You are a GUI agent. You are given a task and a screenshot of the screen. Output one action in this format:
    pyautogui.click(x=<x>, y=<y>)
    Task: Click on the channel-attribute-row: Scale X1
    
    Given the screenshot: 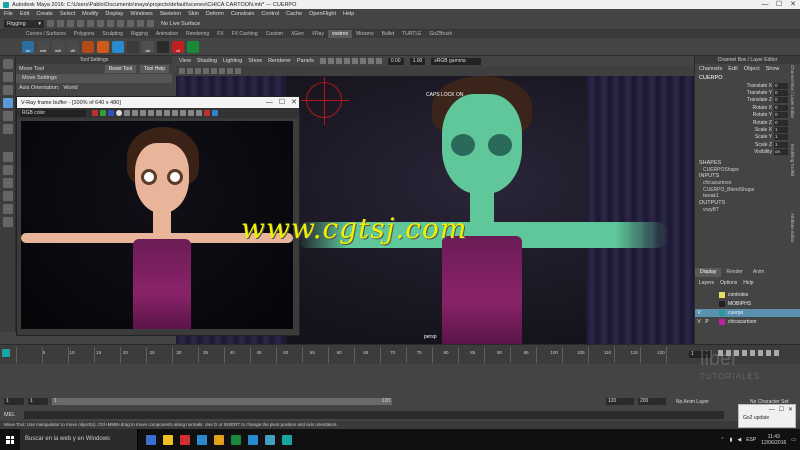 What is the action you would take?
    pyautogui.click(x=747, y=130)
    